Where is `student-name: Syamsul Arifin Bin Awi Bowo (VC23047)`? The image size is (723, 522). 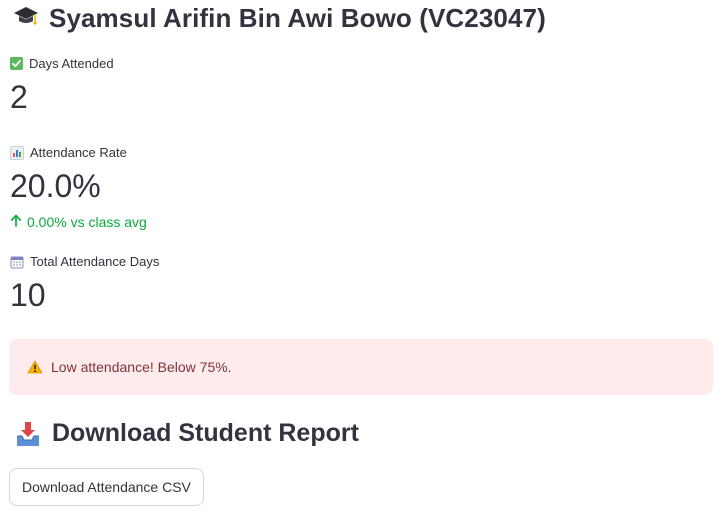
student-name: Syamsul Arifin Bin Awi Bowo (VC23047) is located at coordinates (297, 18).